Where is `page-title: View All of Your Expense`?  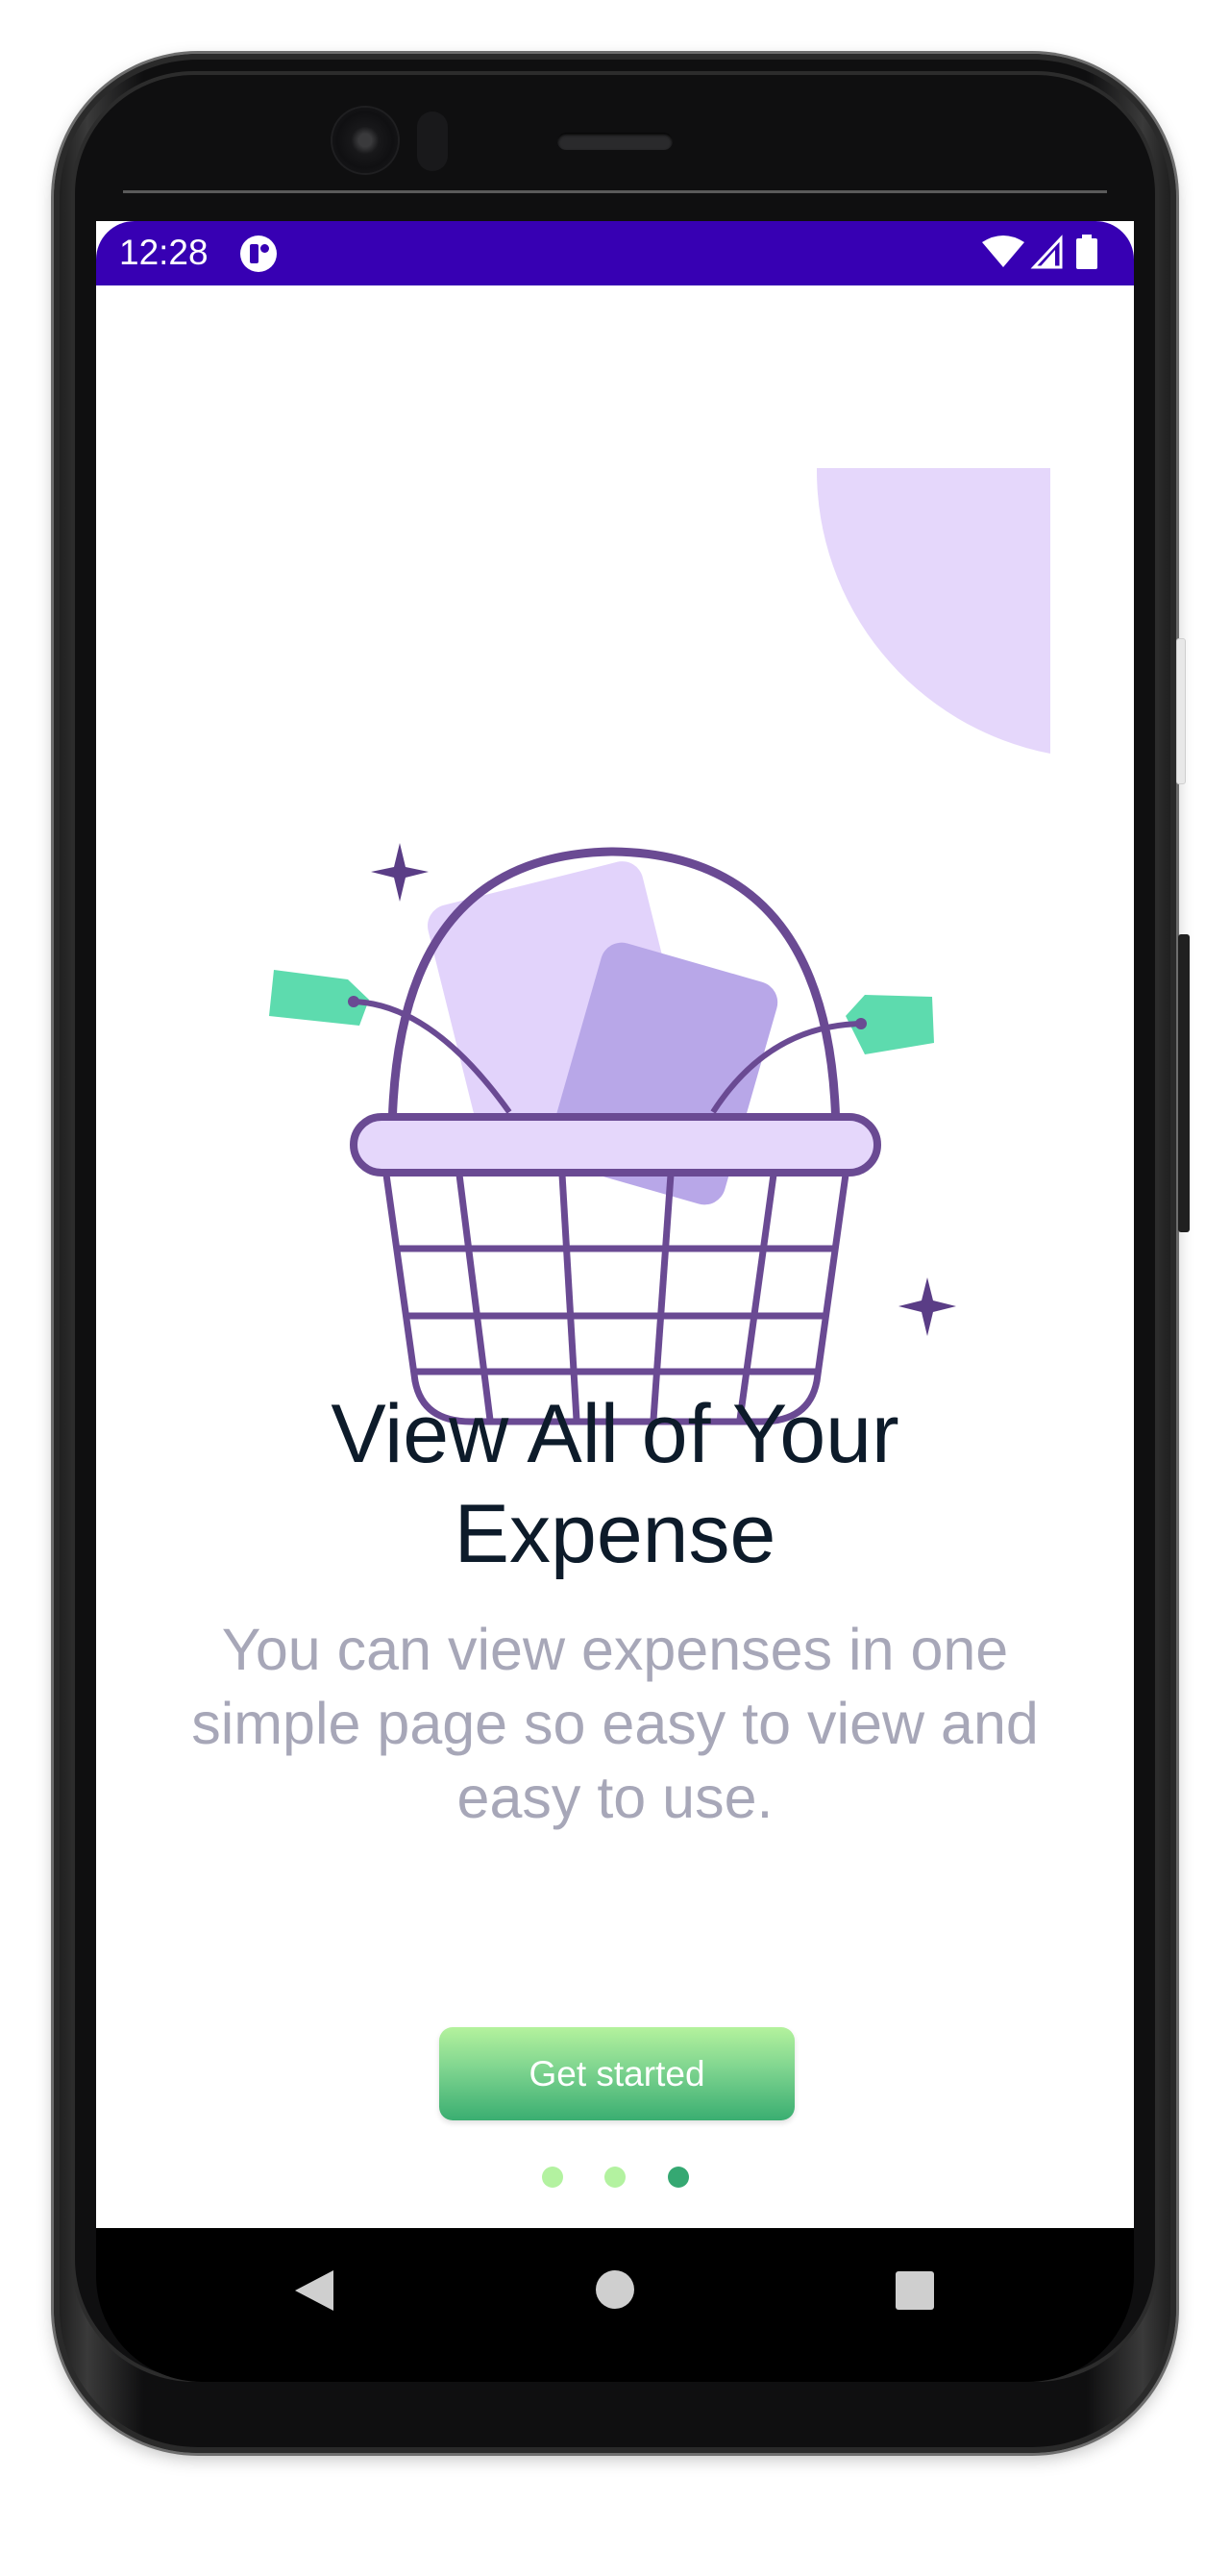
page-title: View All of Your Expense is located at coordinates (615, 1484).